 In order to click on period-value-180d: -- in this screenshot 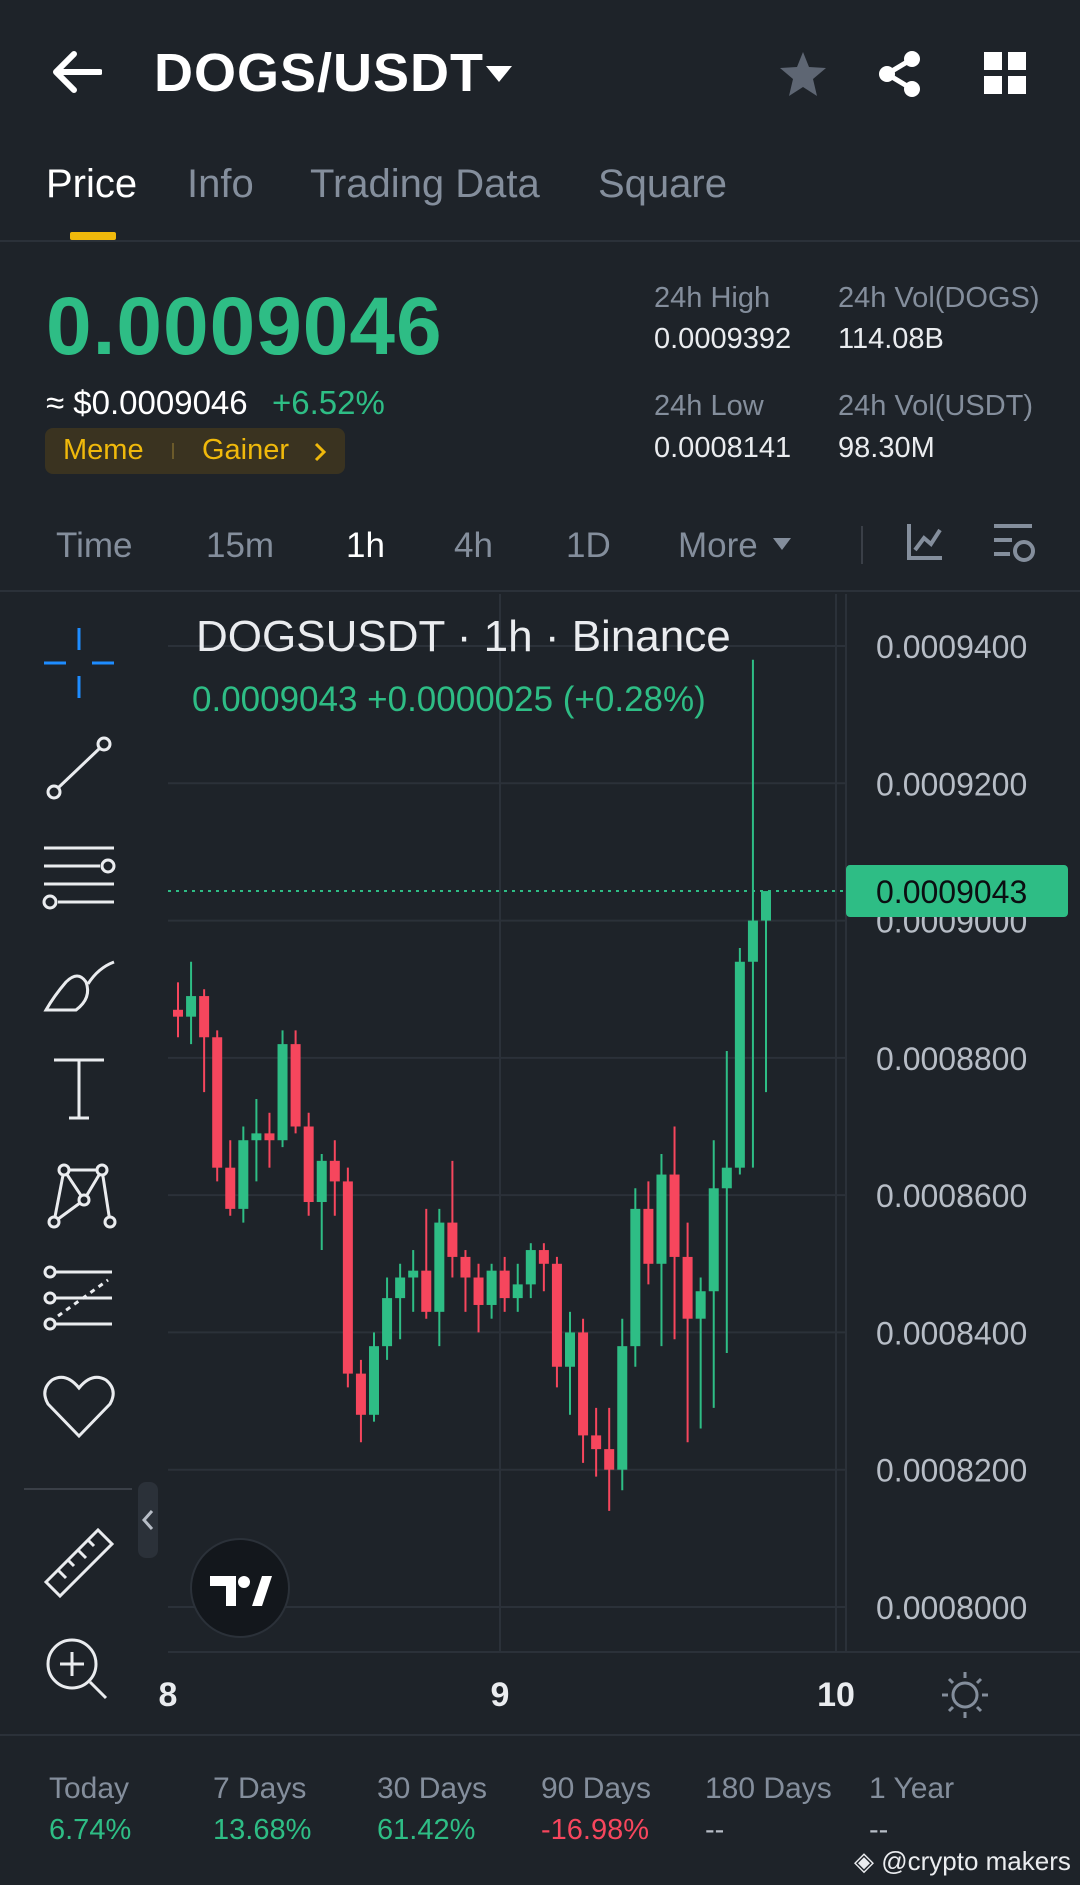, I will do `click(715, 1830)`.